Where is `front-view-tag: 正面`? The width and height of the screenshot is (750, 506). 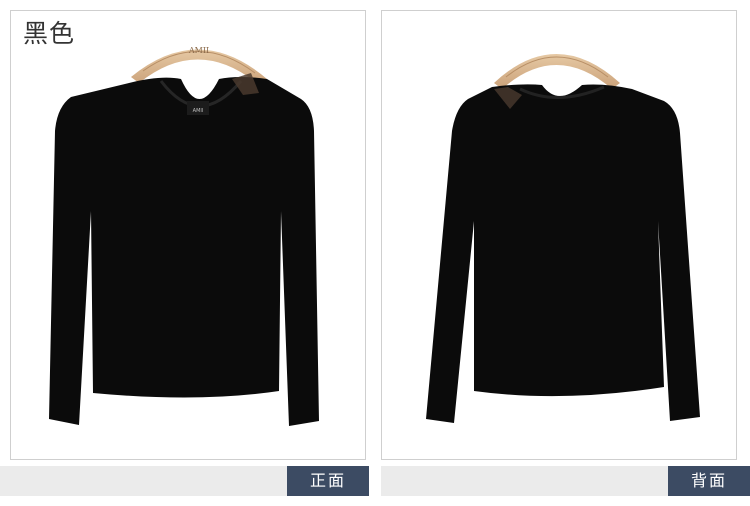
front-view-tag: 正面 is located at coordinates (328, 481).